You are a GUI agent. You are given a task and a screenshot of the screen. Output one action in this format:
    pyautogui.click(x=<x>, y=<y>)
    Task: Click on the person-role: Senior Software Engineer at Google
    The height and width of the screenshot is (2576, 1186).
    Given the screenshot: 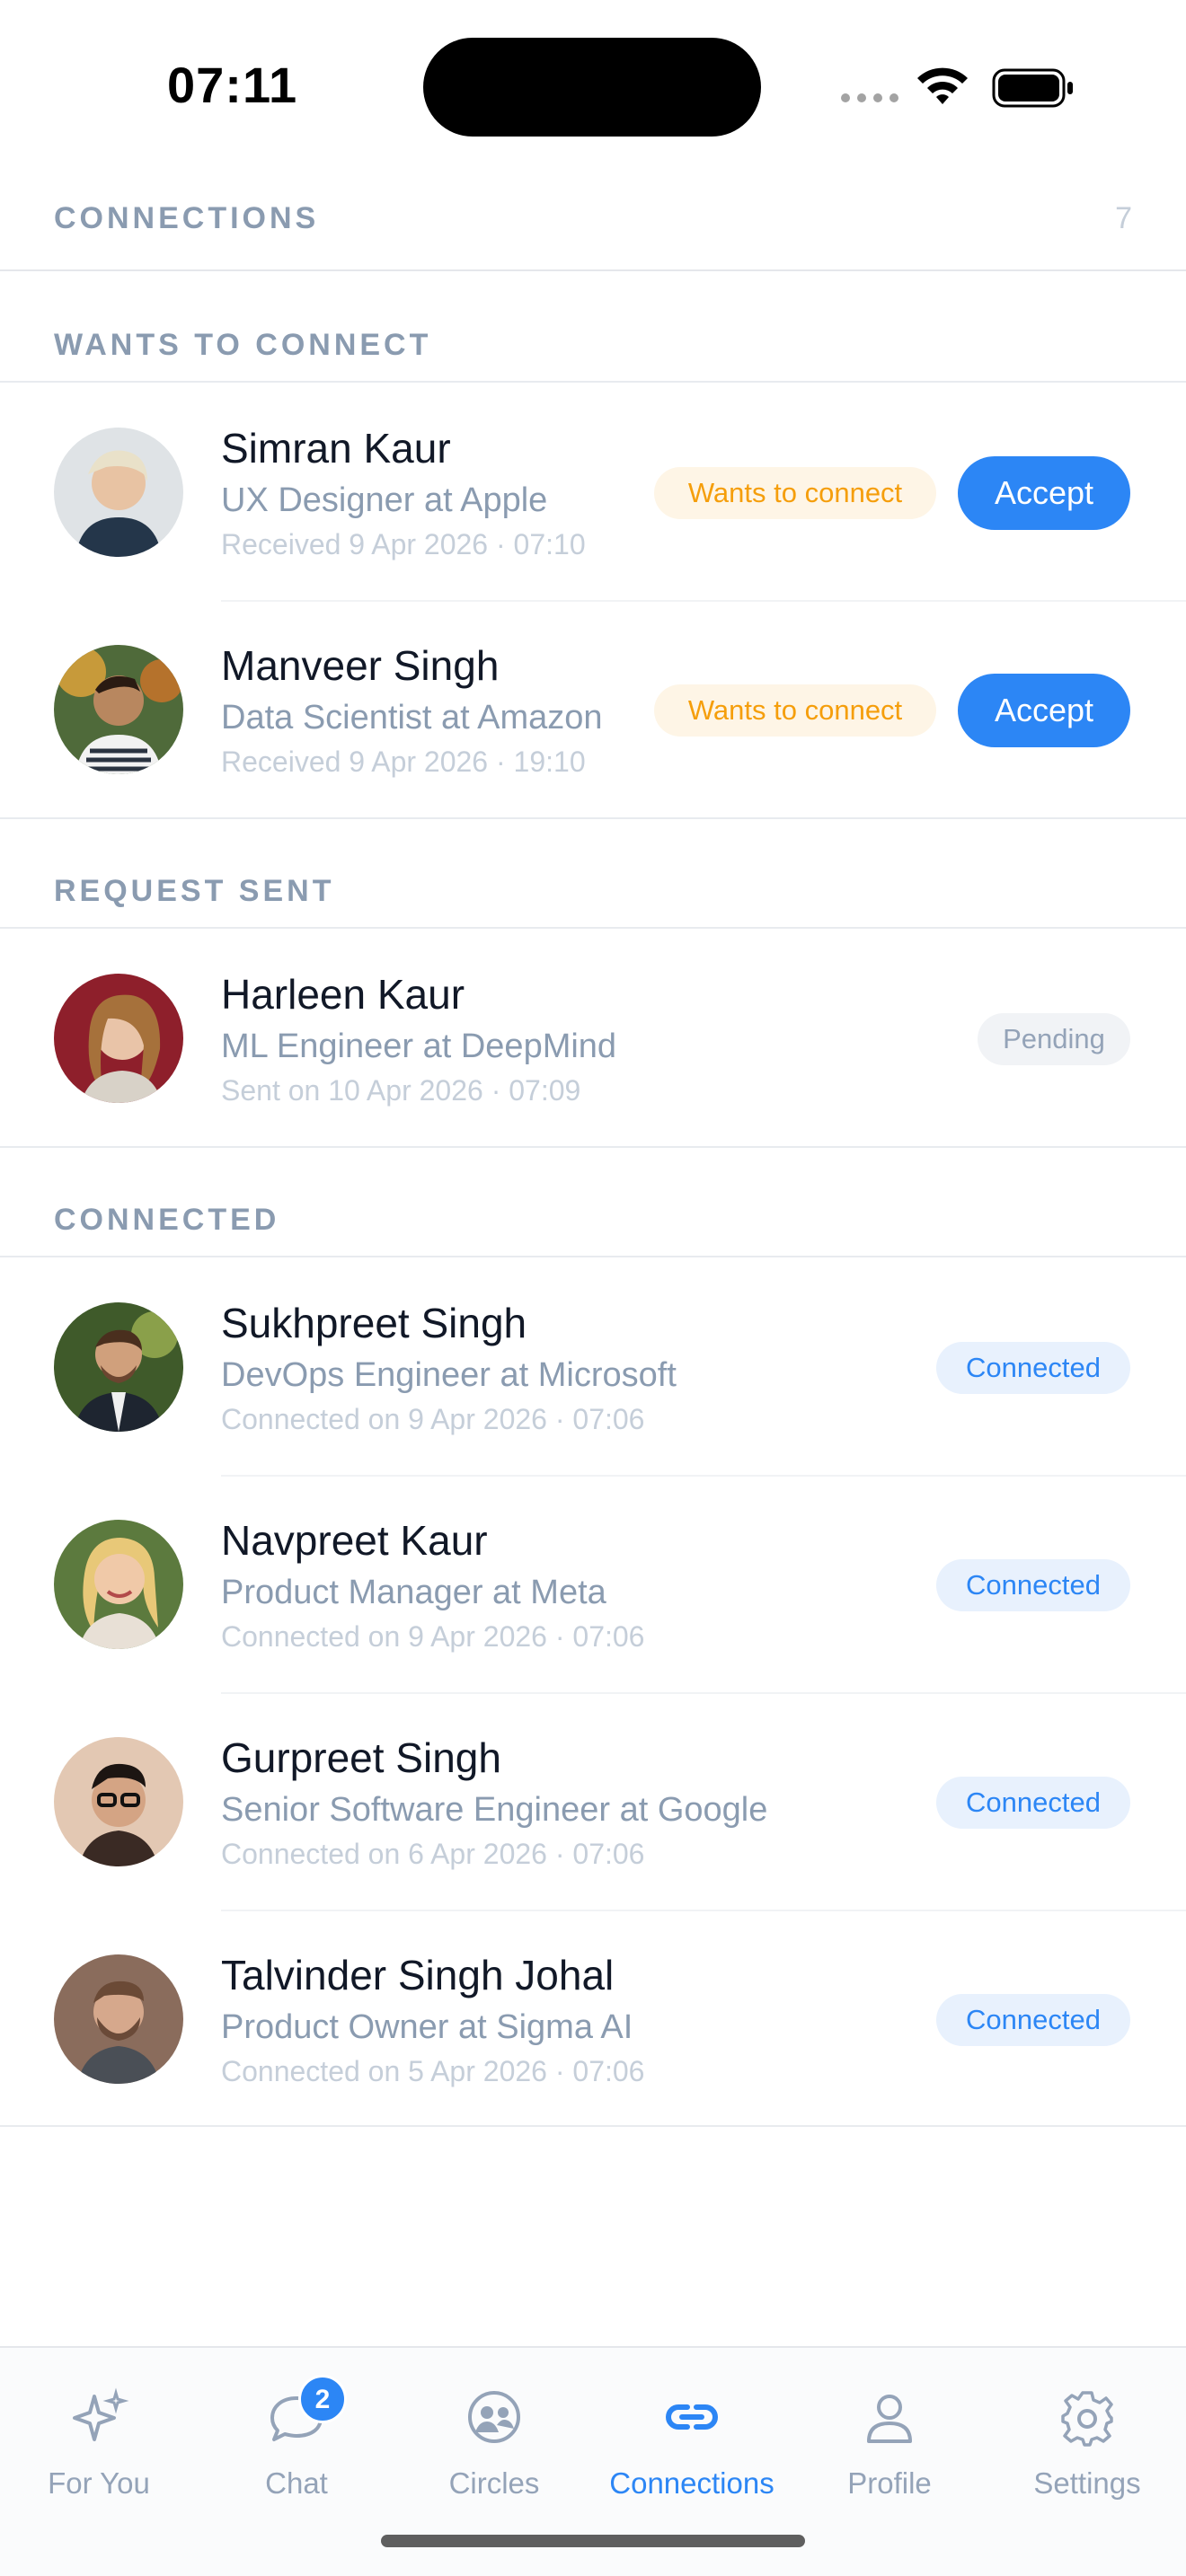 What is the action you would take?
    pyautogui.click(x=494, y=1810)
    